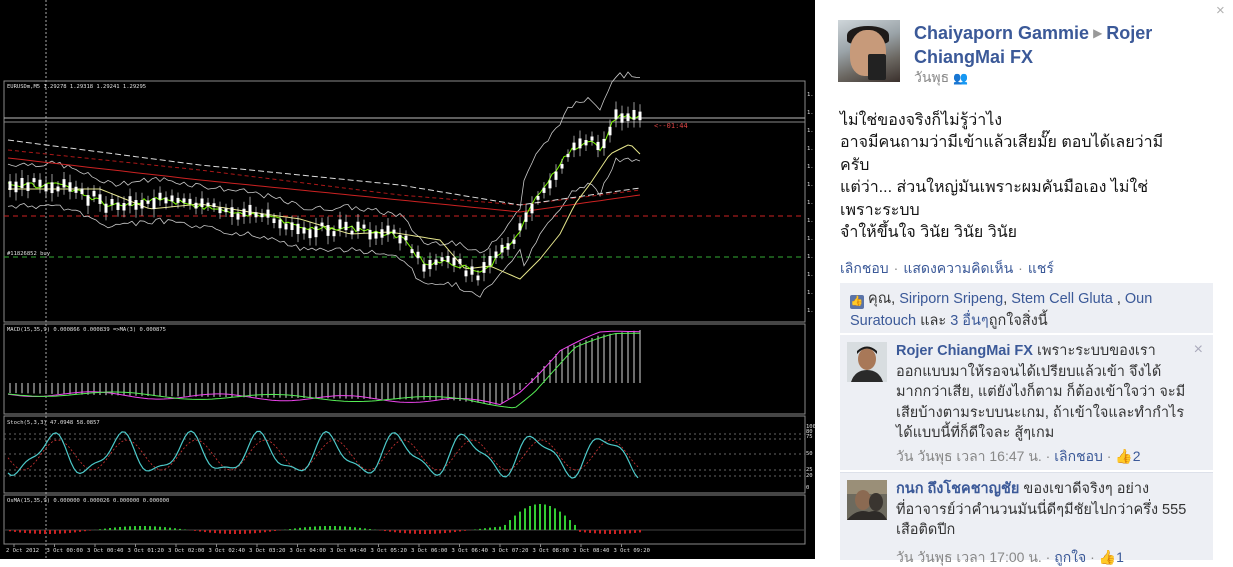 The width and height of the screenshot is (1233, 567). What do you see at coordinates (964, 351) in the screenshot?
I see `commenter-name-link: Rojer ChiangMai FX` at bounding box center [964, 351].